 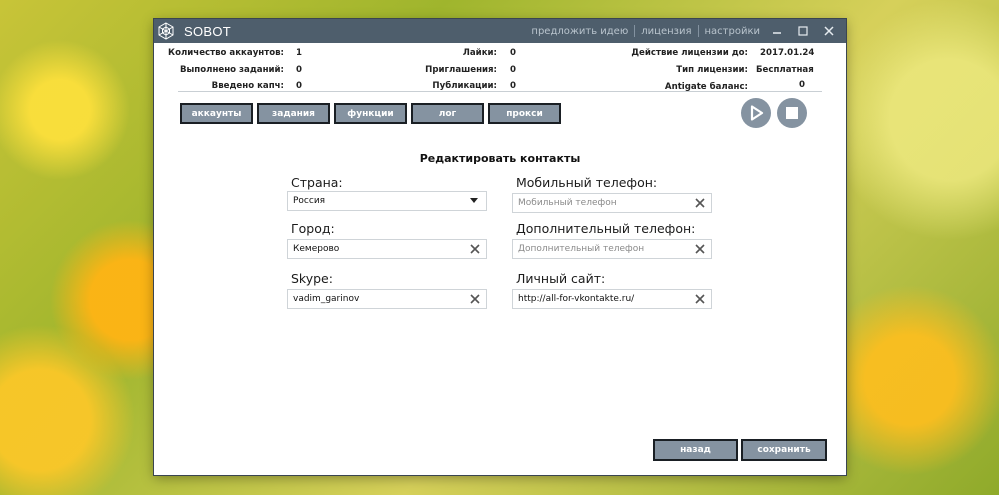 I want to click on likes-label: Лайки:, so click(x=479, y=53).